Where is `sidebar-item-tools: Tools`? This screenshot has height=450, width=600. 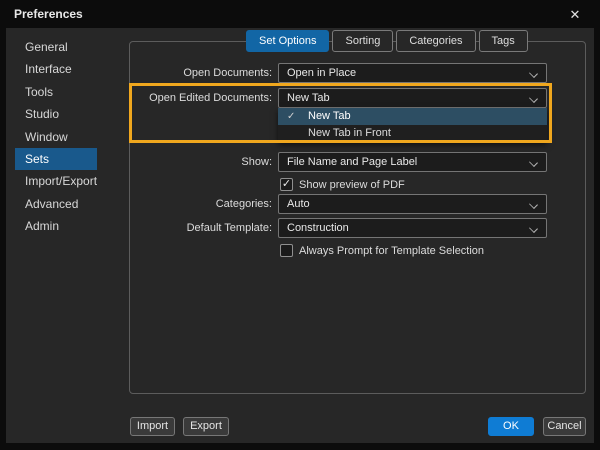 sidebar-item-tools: Tools is located at coordinates (56, 92).